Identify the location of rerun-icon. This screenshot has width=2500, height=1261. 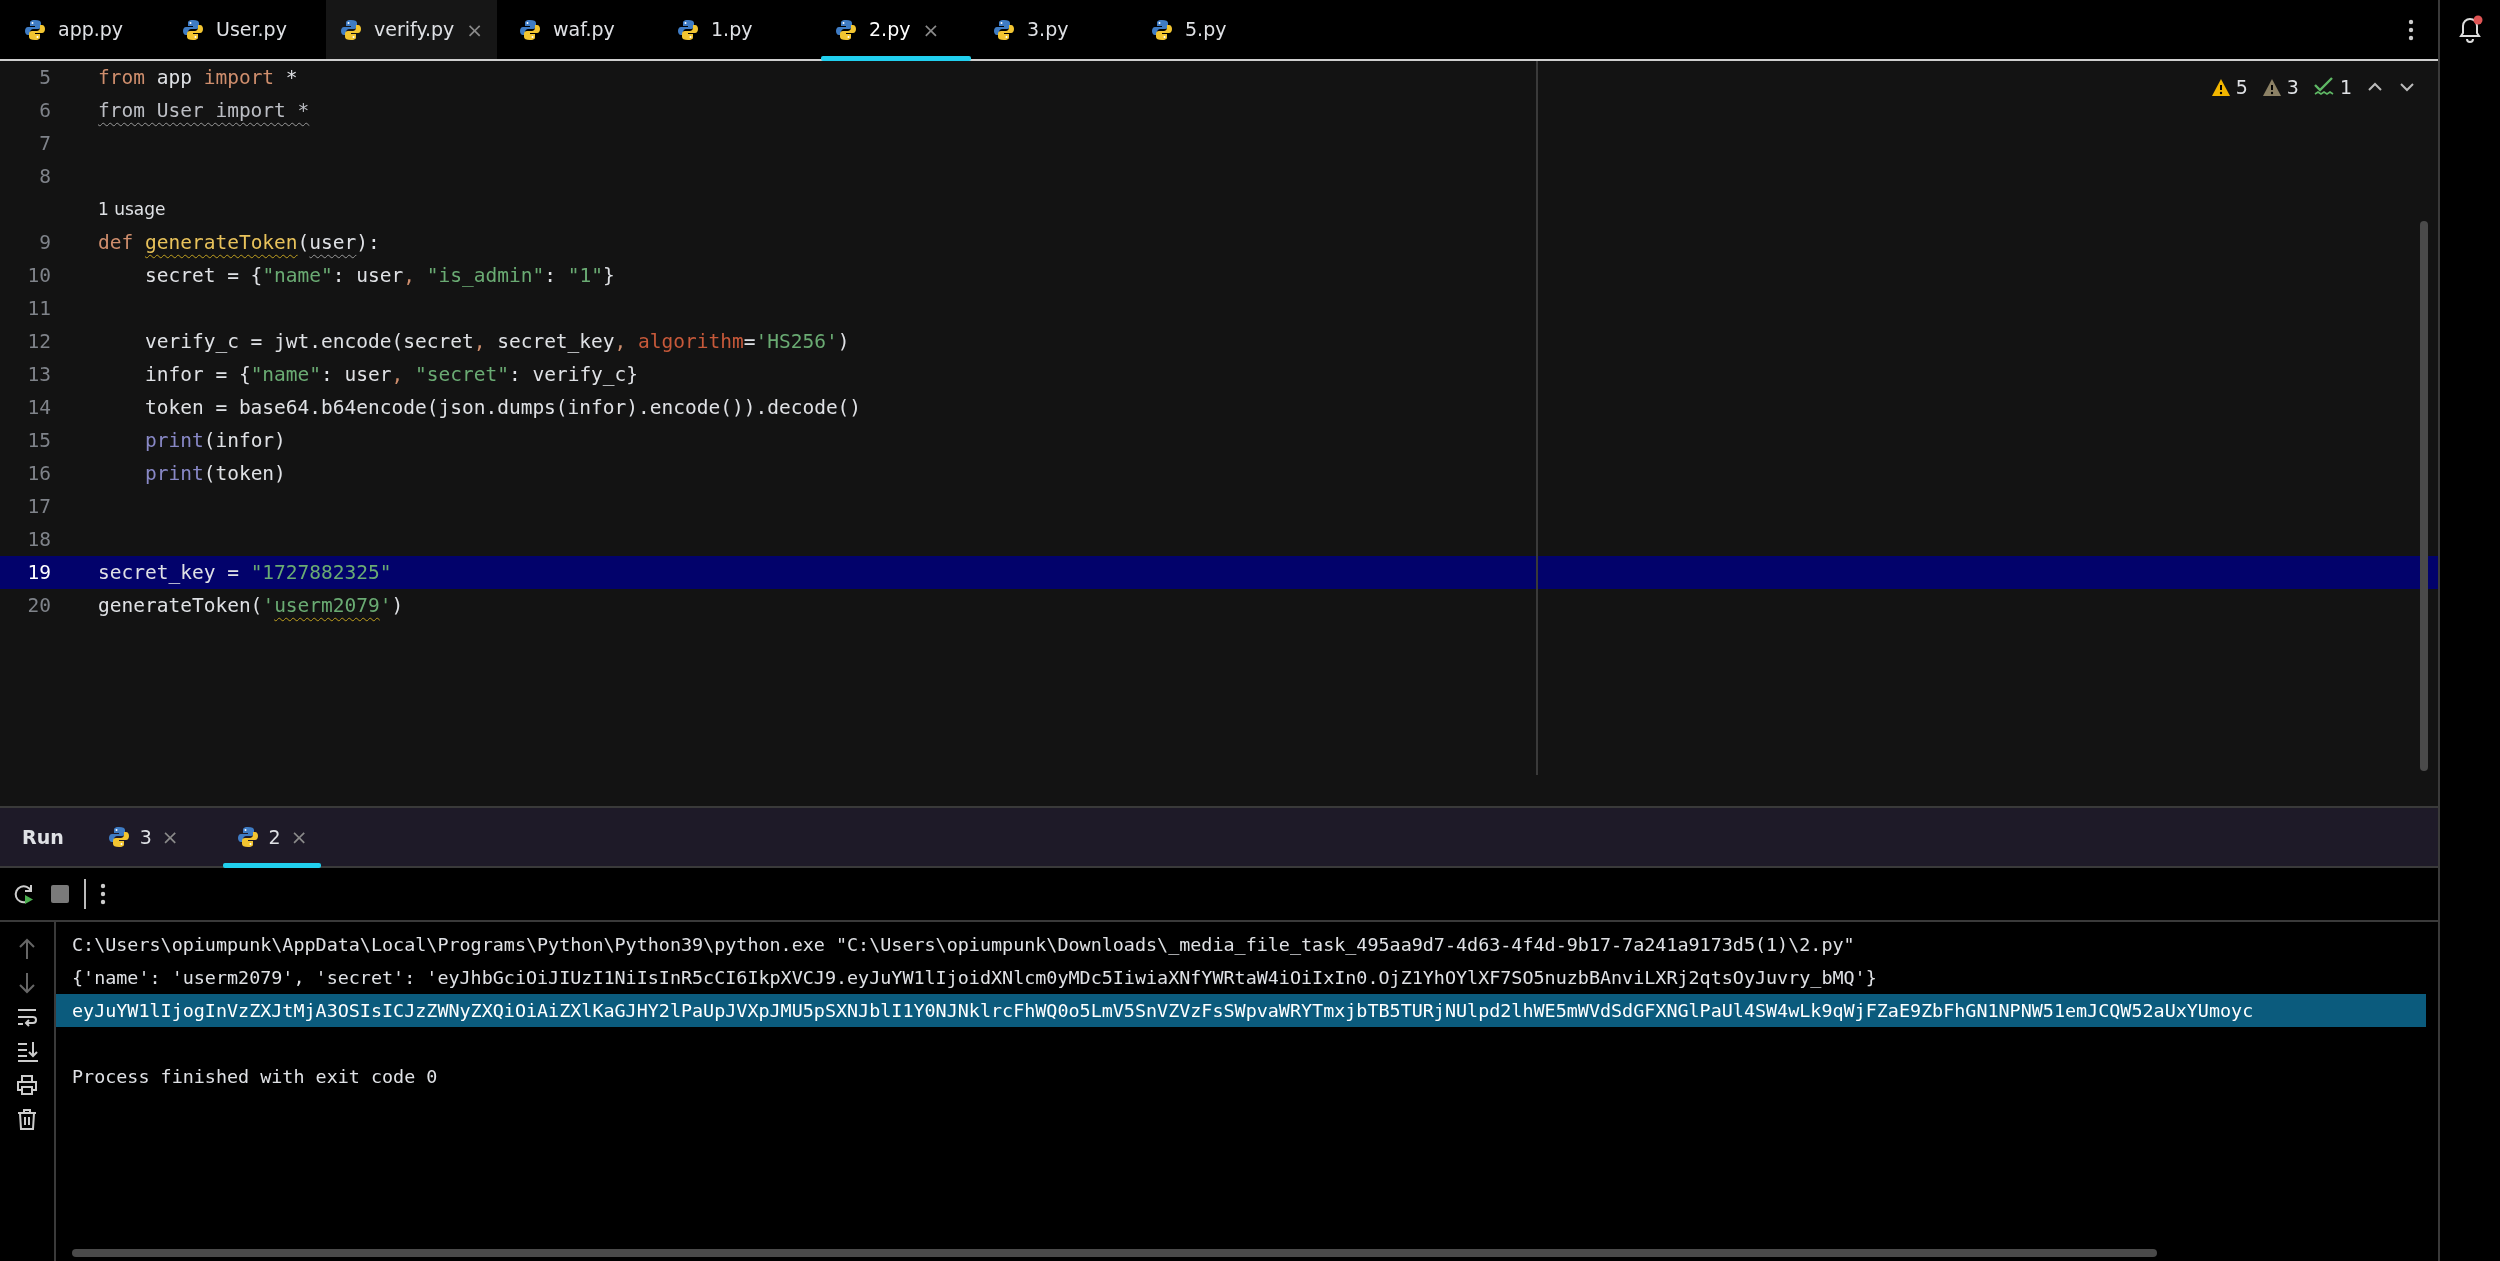
(24, 894).